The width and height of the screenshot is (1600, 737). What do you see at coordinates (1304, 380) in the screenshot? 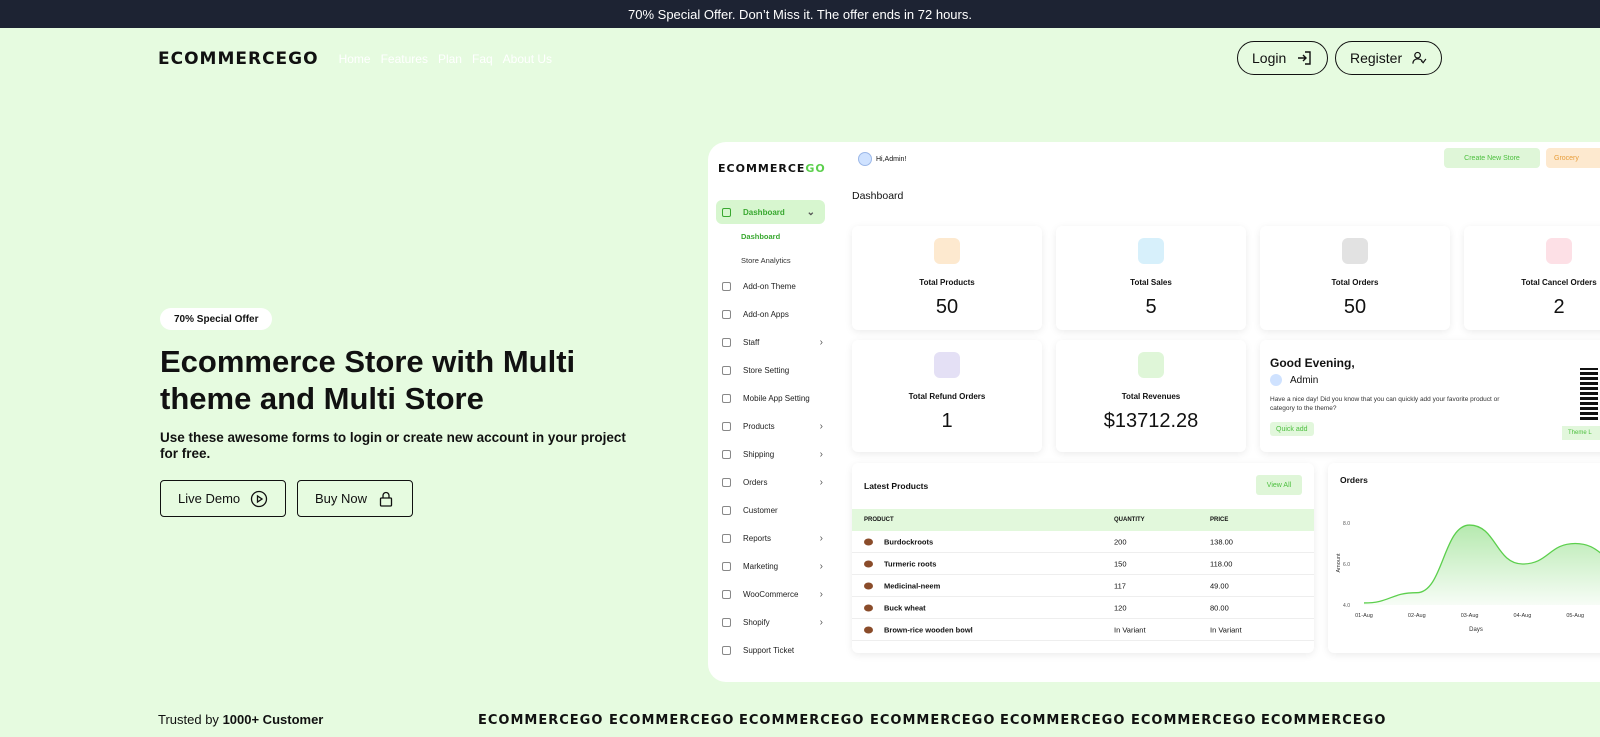
I see `admin-name: Admin` at bounding box center [1304, 380].